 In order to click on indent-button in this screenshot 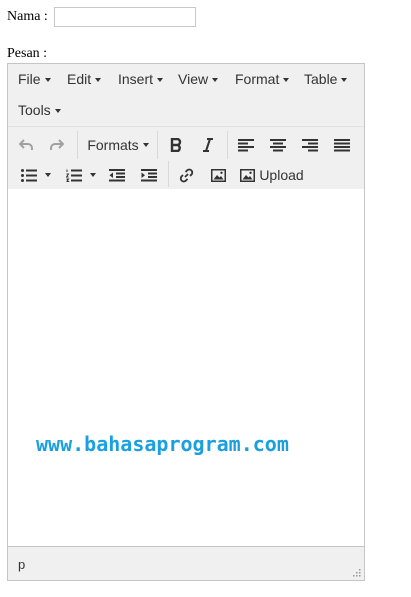, I will do `click(149, 175)`.